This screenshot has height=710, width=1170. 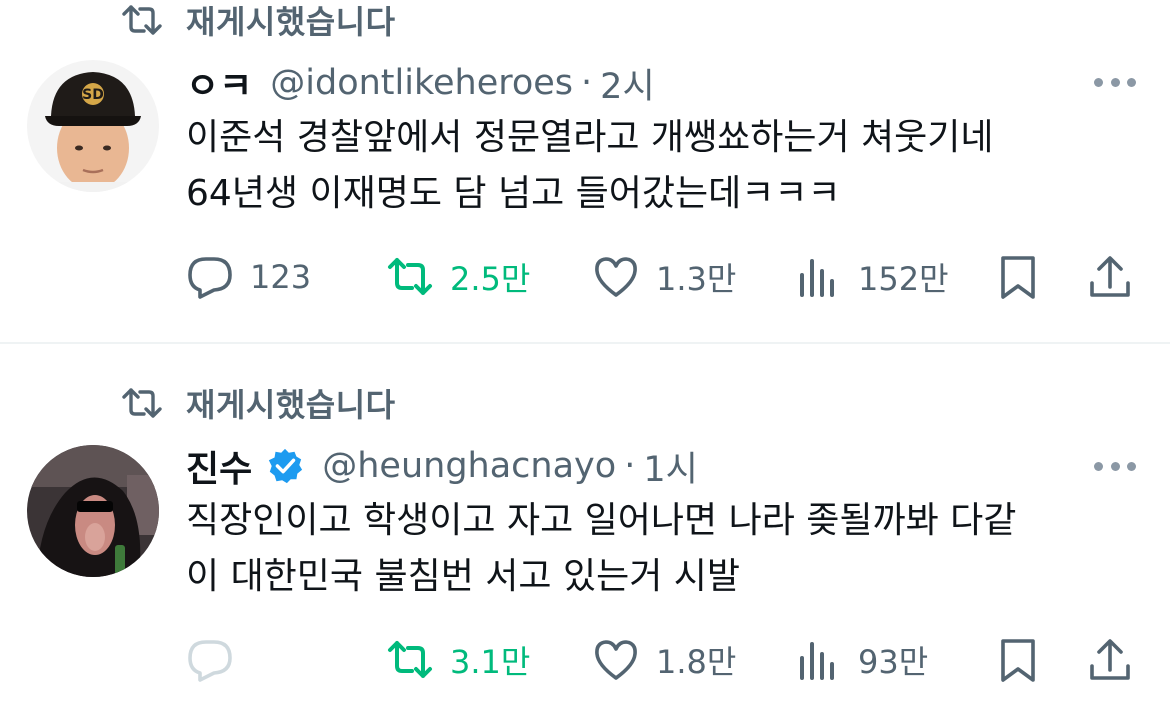 What do you see at coordinates (219, 466) in the screenshot?
I see `display-name: 진수` at bounding box center [219, 466].